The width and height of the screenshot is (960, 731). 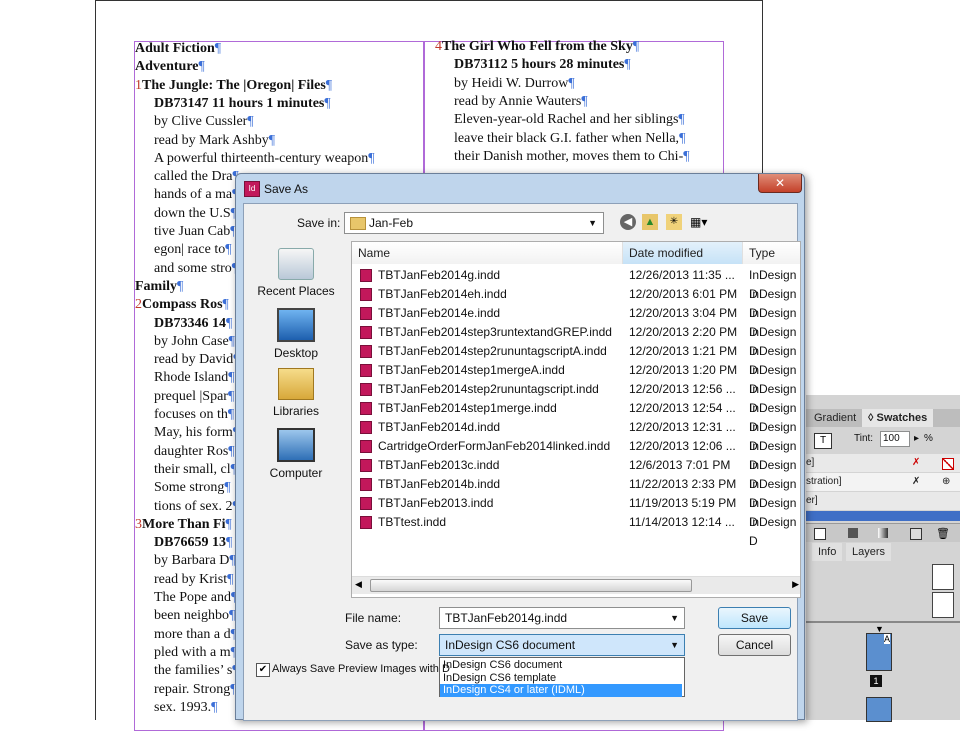 What do you see at coordinates (780, 183) in the screenshot?
I see `close-button: ✕` at bounding box center [780, 183].